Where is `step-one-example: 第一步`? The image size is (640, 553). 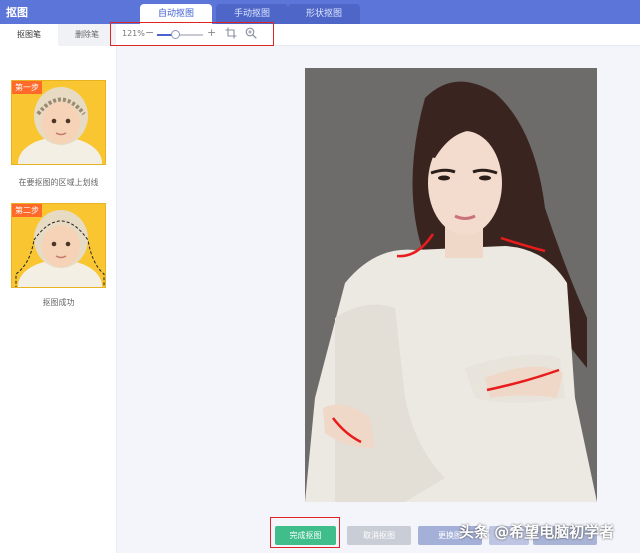
step-one-example: 第一步 is located at coordinates (58, 122).